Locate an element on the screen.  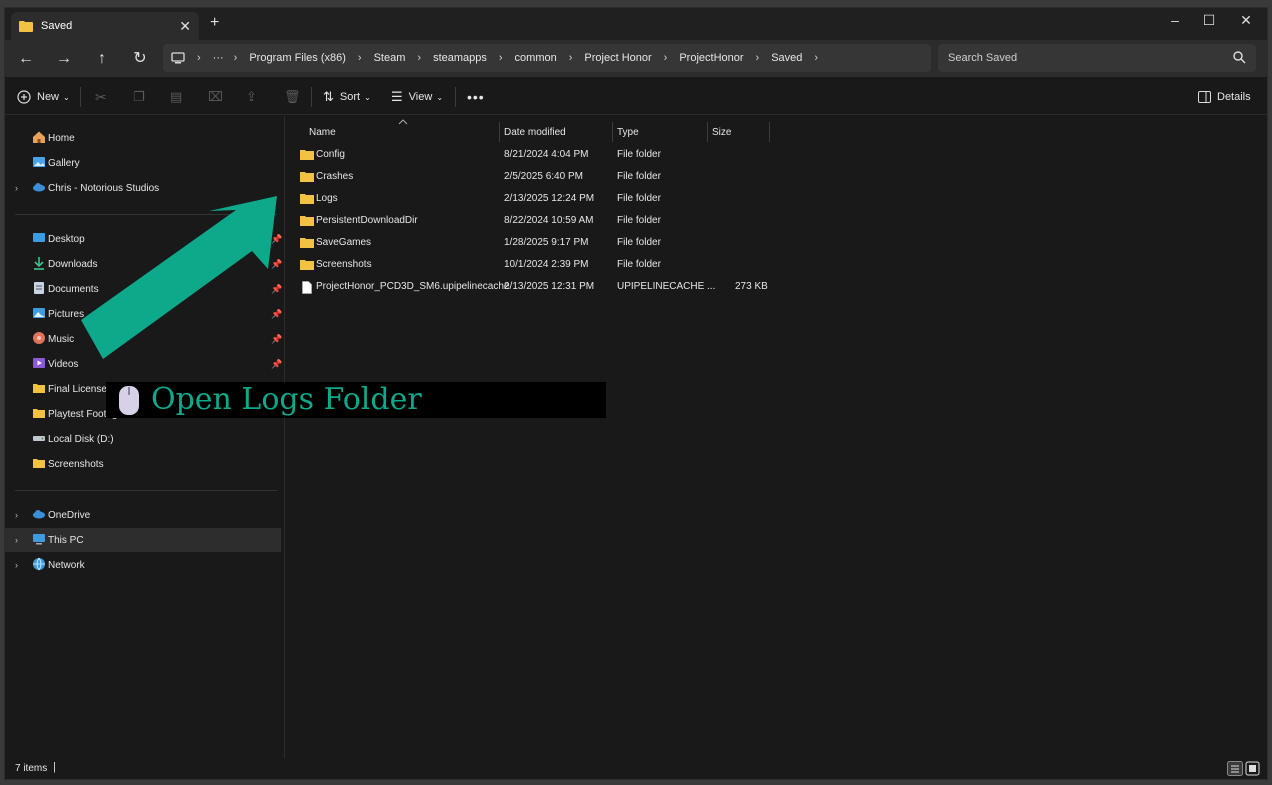
sort-button: ⇅ Sort ⌄ is located at coordinates (347, 97).